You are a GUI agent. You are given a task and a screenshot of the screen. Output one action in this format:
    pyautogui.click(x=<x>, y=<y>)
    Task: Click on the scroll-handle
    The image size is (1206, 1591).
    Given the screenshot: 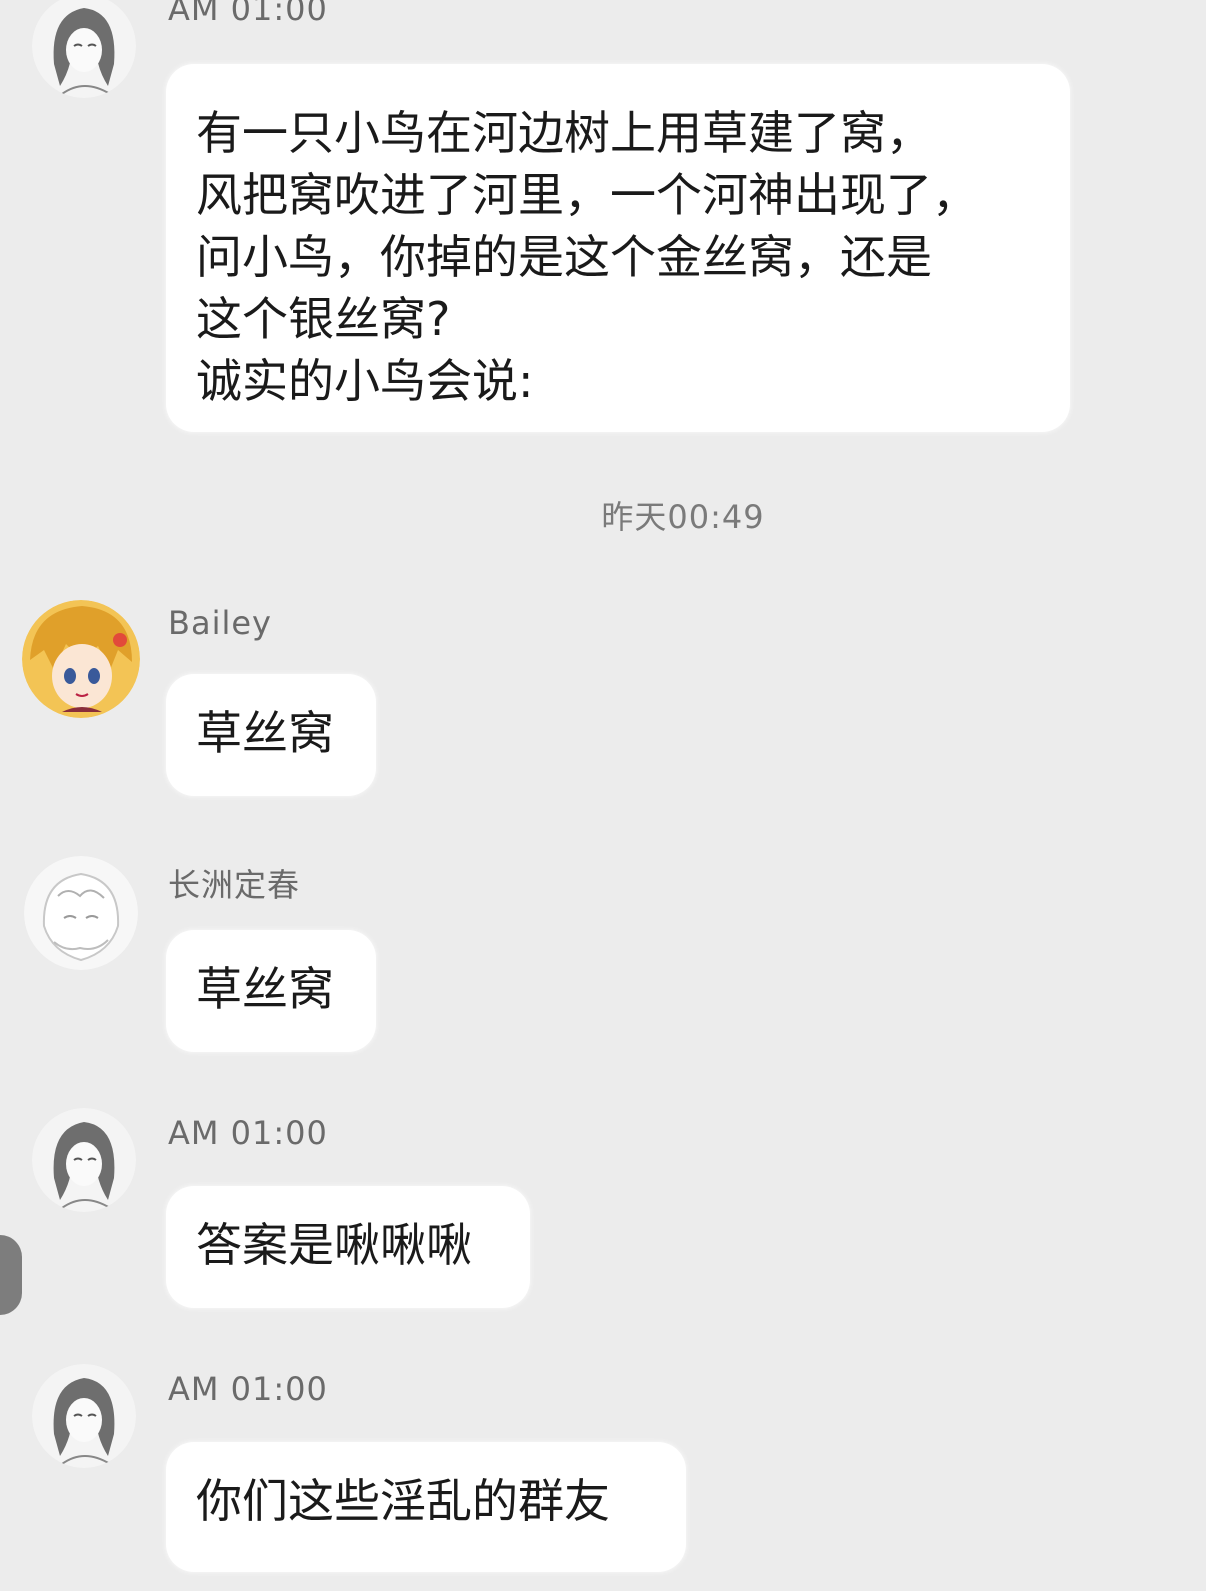 What is the action you would take?
    pyautogui.click(x=11, y=1275)
    